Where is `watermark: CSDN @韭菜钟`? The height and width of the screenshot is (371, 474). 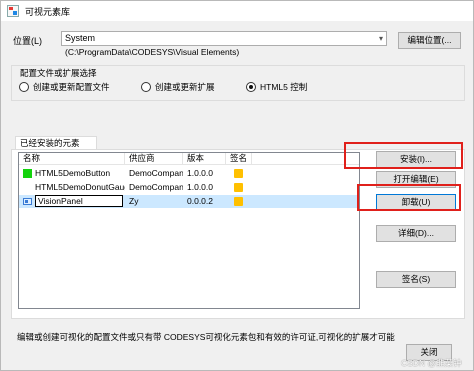 watermark: CSDN @韭菜钟 is located at coordinates (431, 363).